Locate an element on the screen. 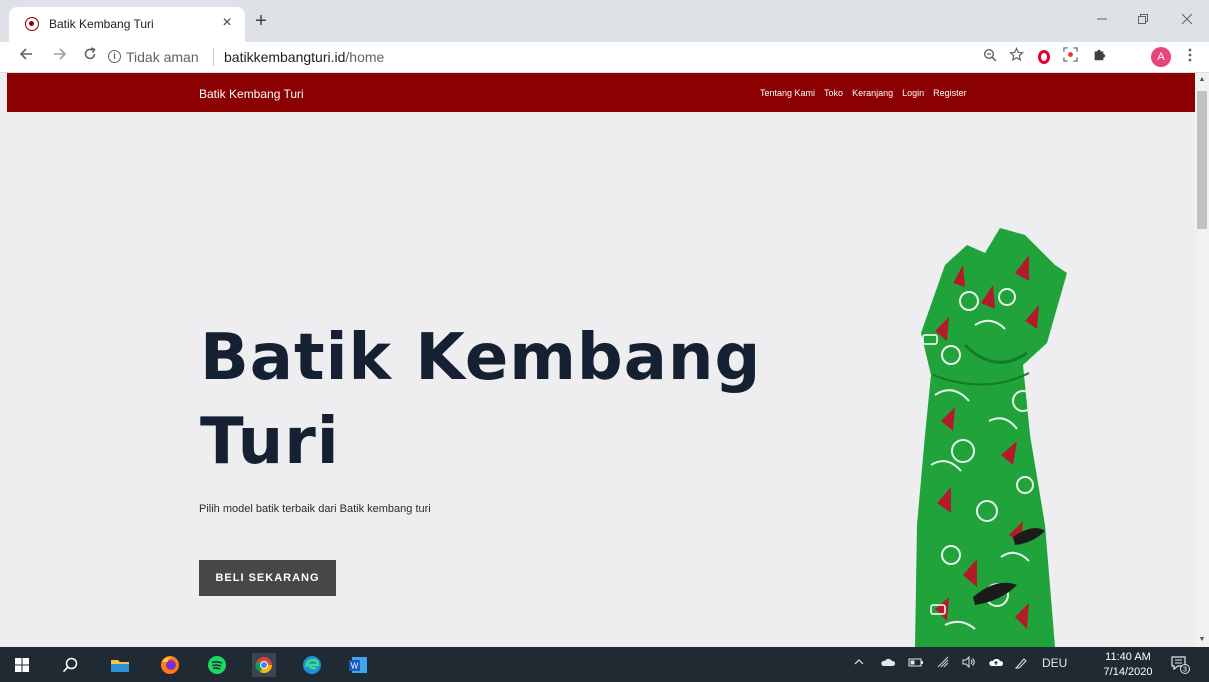 The width and height of the screenshot is (1209, 682). scrollbar-thumb is located at coordinates (1202, 160).